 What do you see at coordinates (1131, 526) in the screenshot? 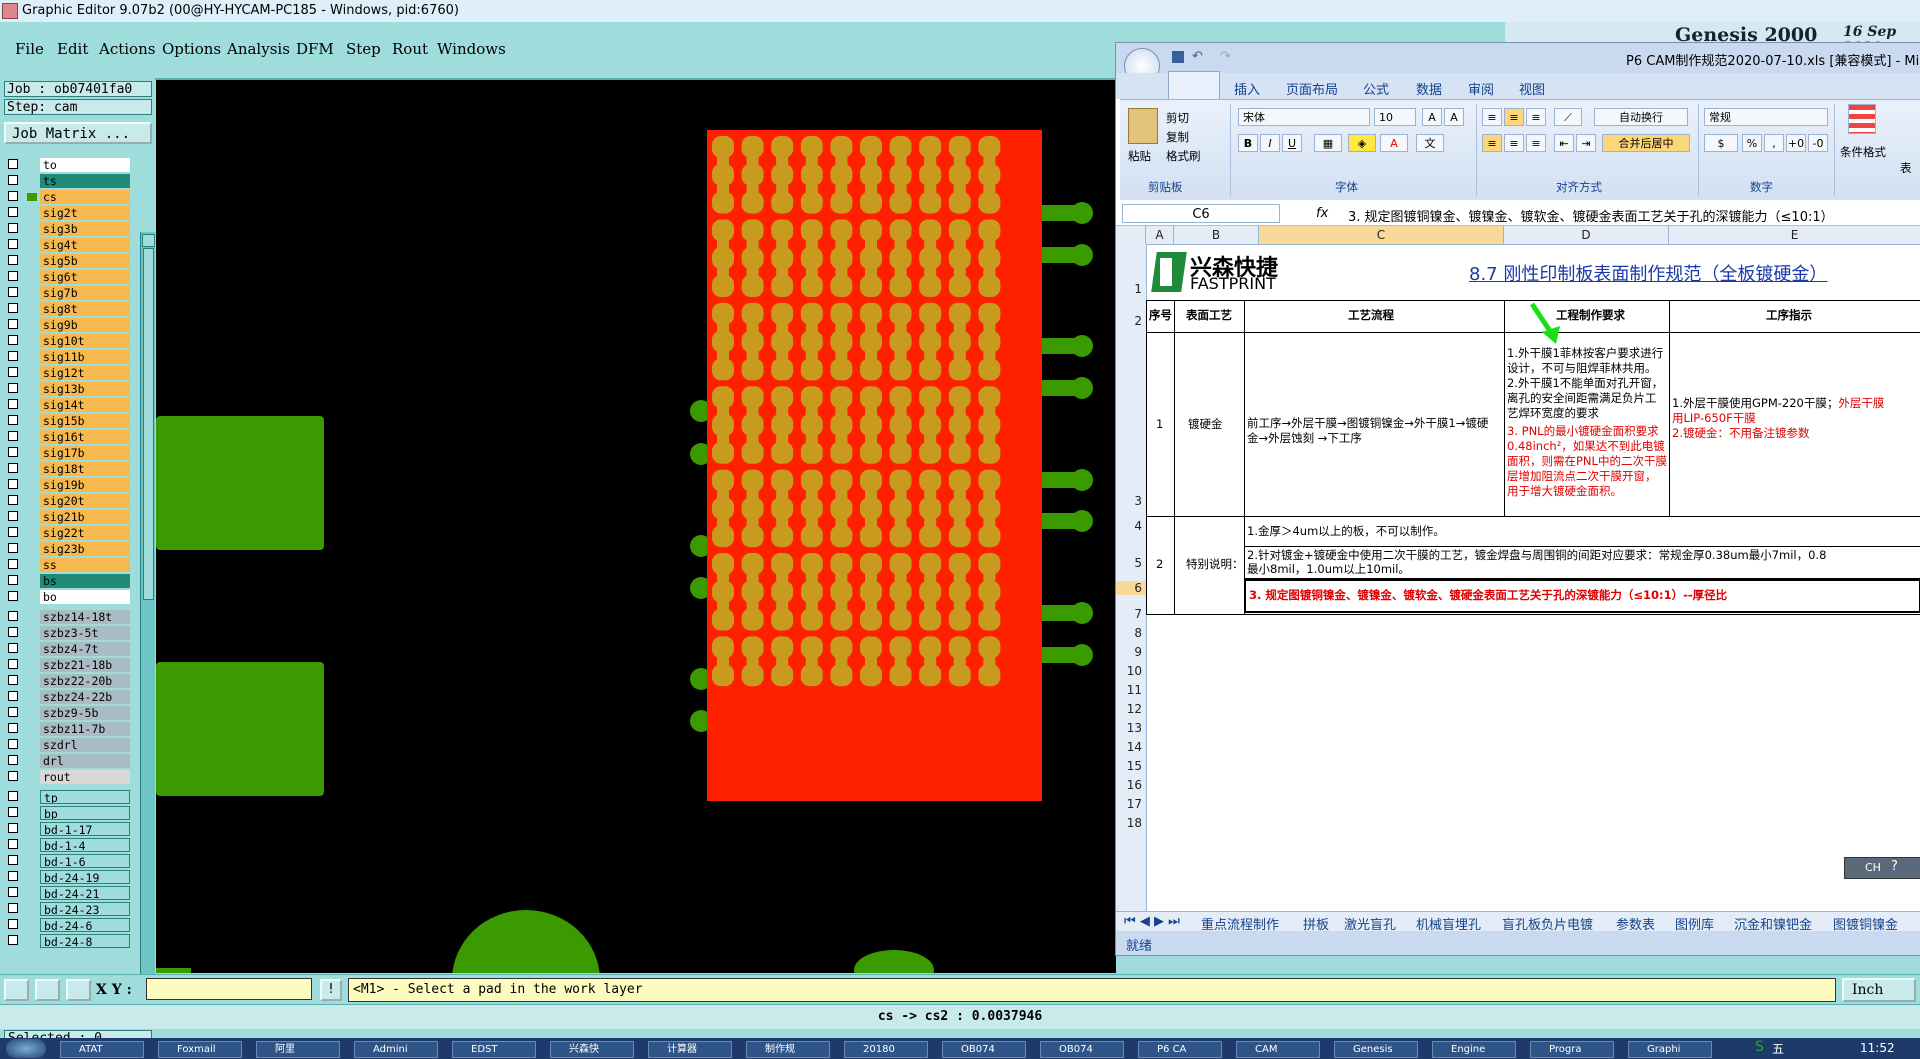
I see `row-4: 4` at bounding box center [1131, 526].